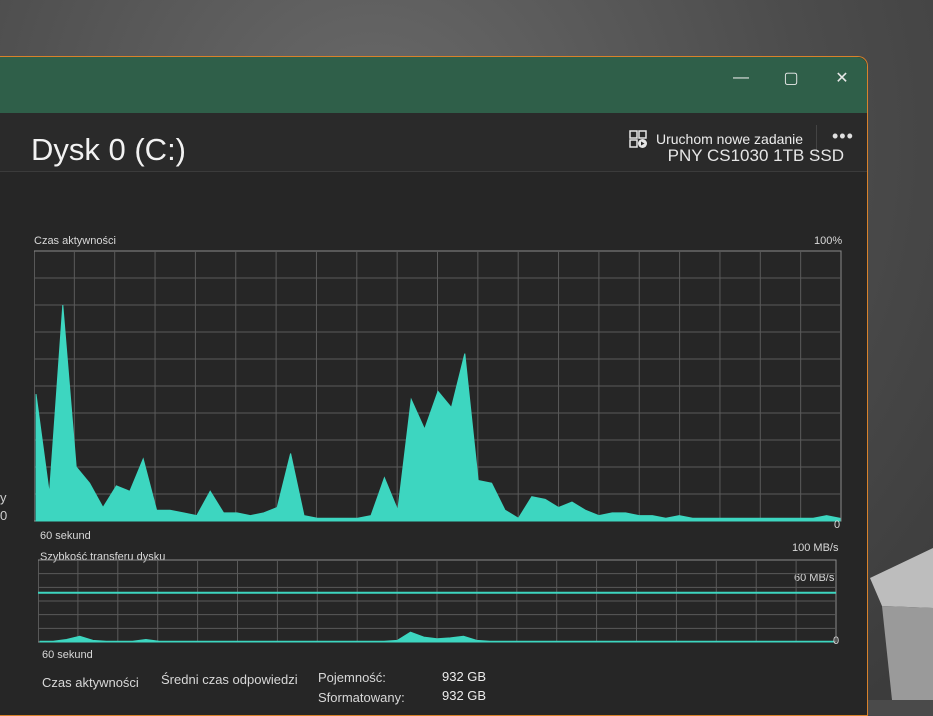  I want to click on transfer-chart, so click(437, 601).